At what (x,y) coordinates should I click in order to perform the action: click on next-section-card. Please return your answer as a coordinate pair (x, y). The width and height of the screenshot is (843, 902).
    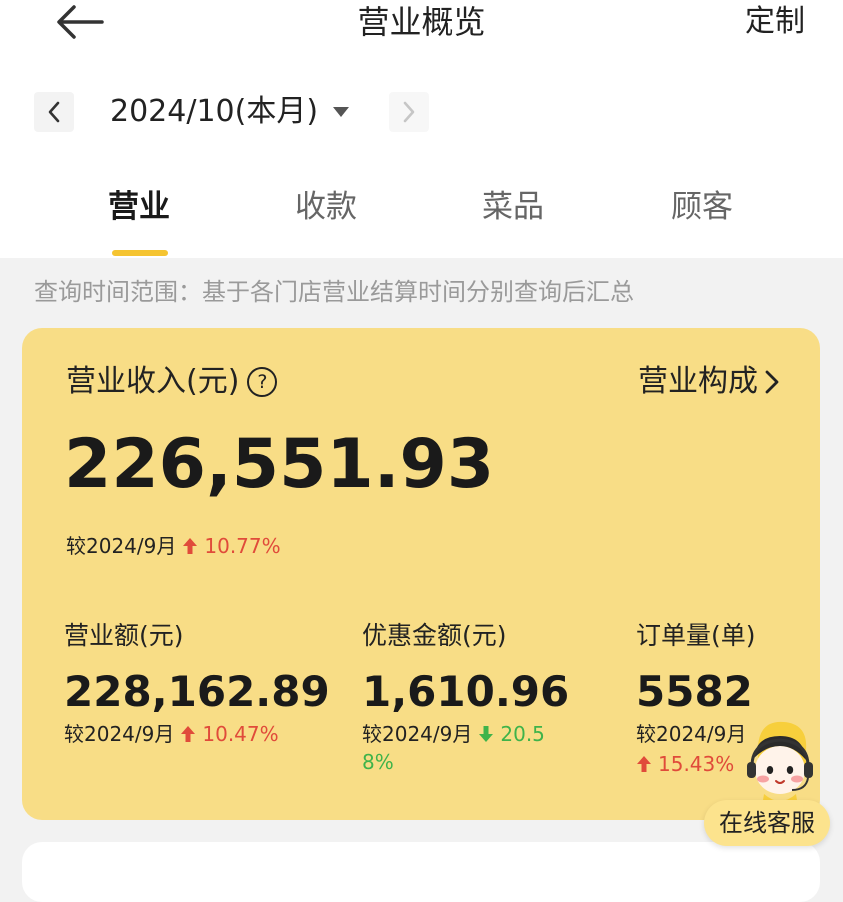
    Looking at the image, I should click on (421, 872).